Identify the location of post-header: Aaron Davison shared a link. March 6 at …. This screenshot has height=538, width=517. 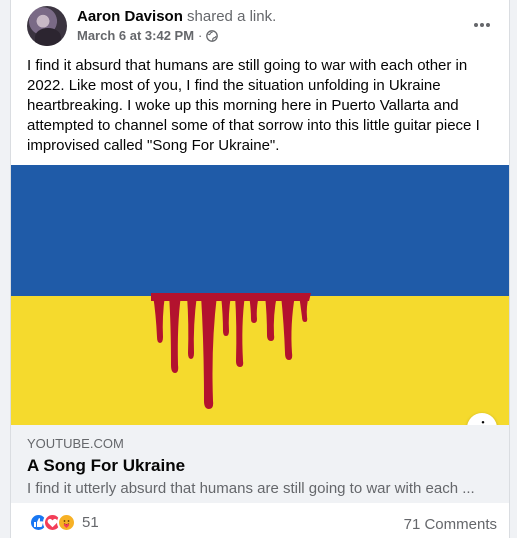
(260, 26).